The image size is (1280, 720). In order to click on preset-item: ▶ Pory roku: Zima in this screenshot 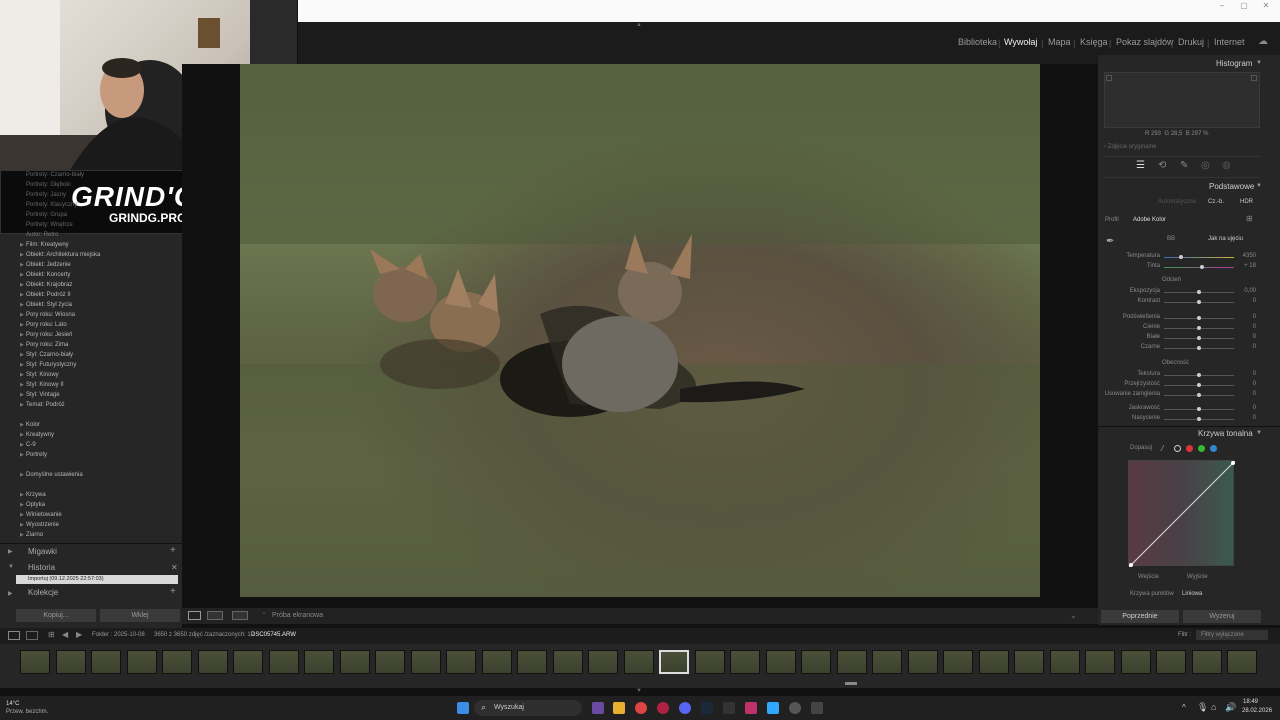, I will do `click(44, 345)`.